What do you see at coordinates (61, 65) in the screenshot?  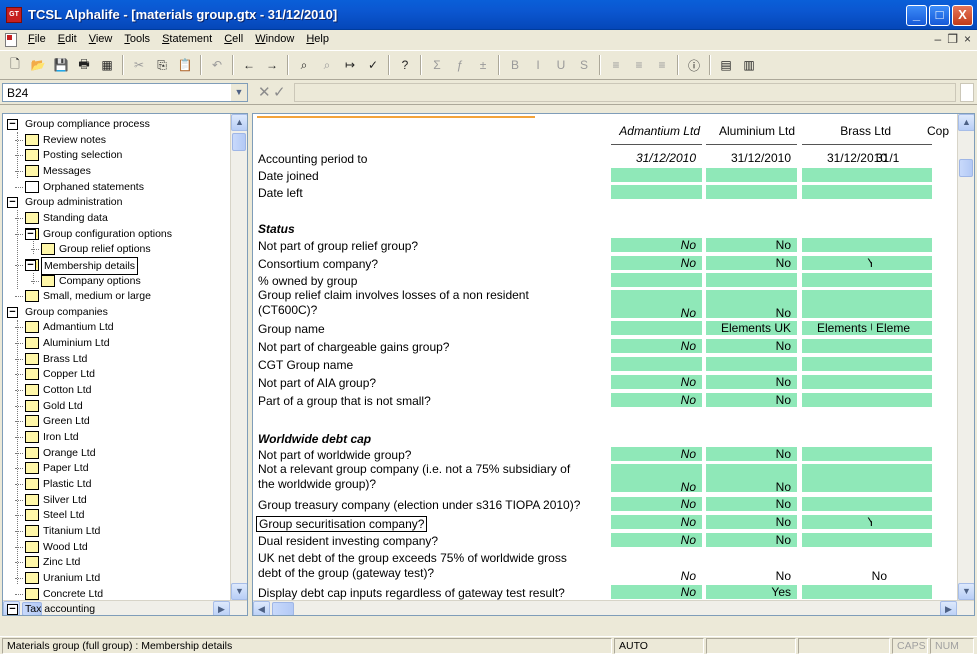 I see `save-icon: 💾` at bounding box center [61, 65].